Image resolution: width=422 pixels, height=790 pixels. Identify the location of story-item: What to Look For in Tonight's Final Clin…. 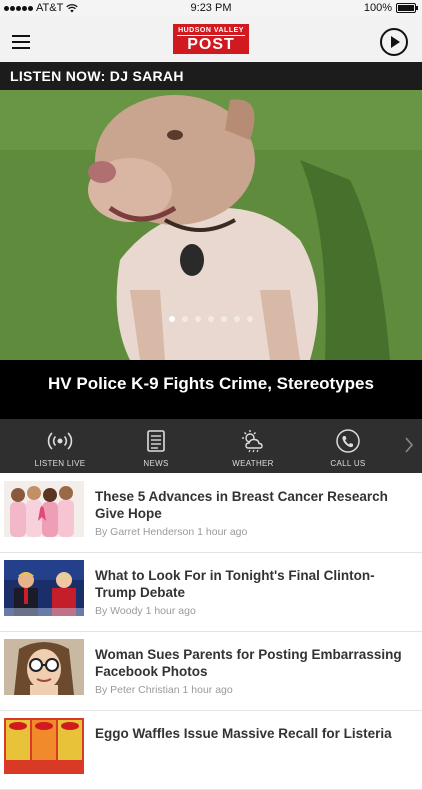
(211, 592).